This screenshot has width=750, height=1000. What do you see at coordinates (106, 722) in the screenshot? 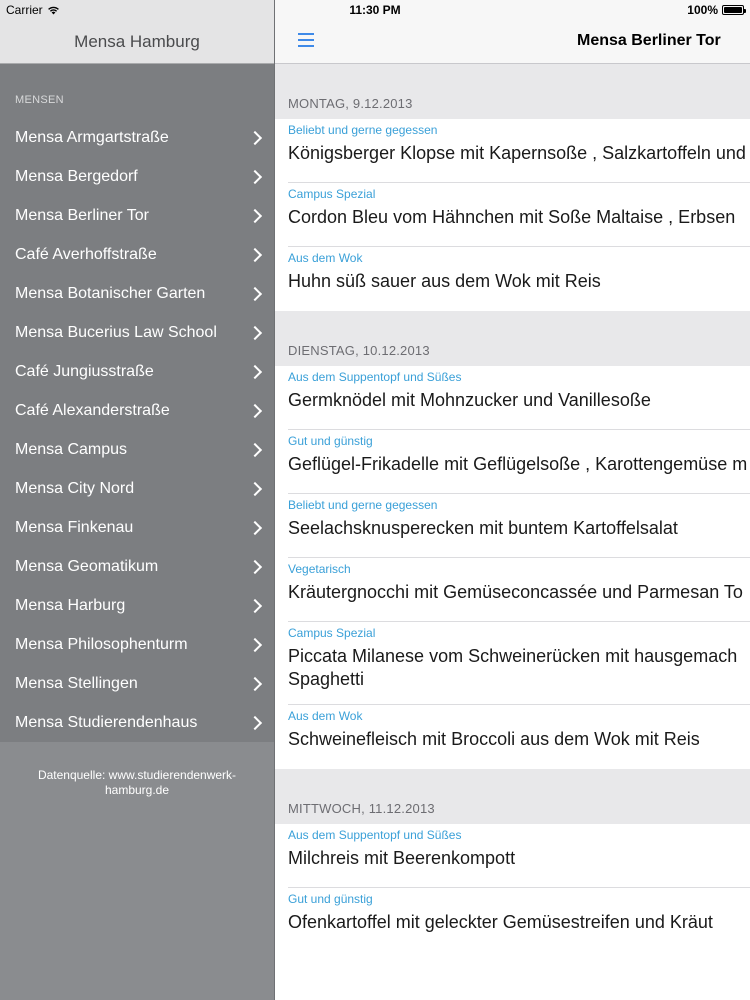
I see `sidebar-item-label: Mensa Studierendenhaus` at bounding box center [106, 722].